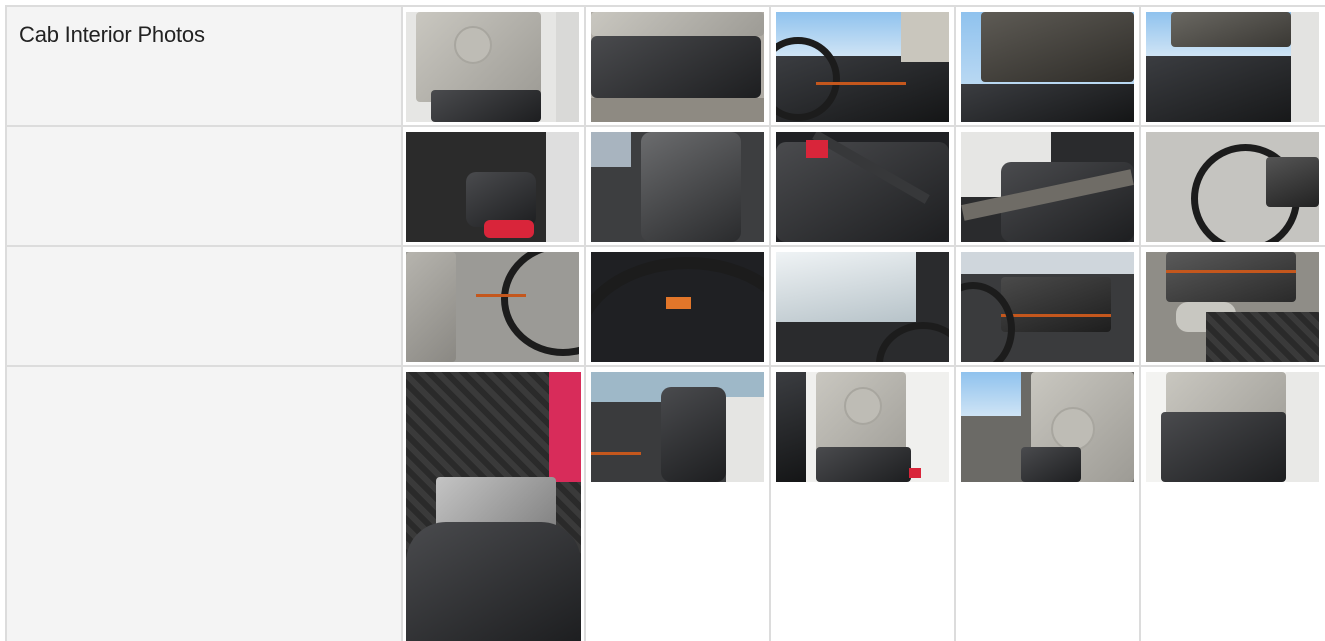 Image resolution: width=1325 pixels, height=641 pixels. Describe the element at coordinates (862, 67) in the screenshot. I see `dashboard-photo` at that location.